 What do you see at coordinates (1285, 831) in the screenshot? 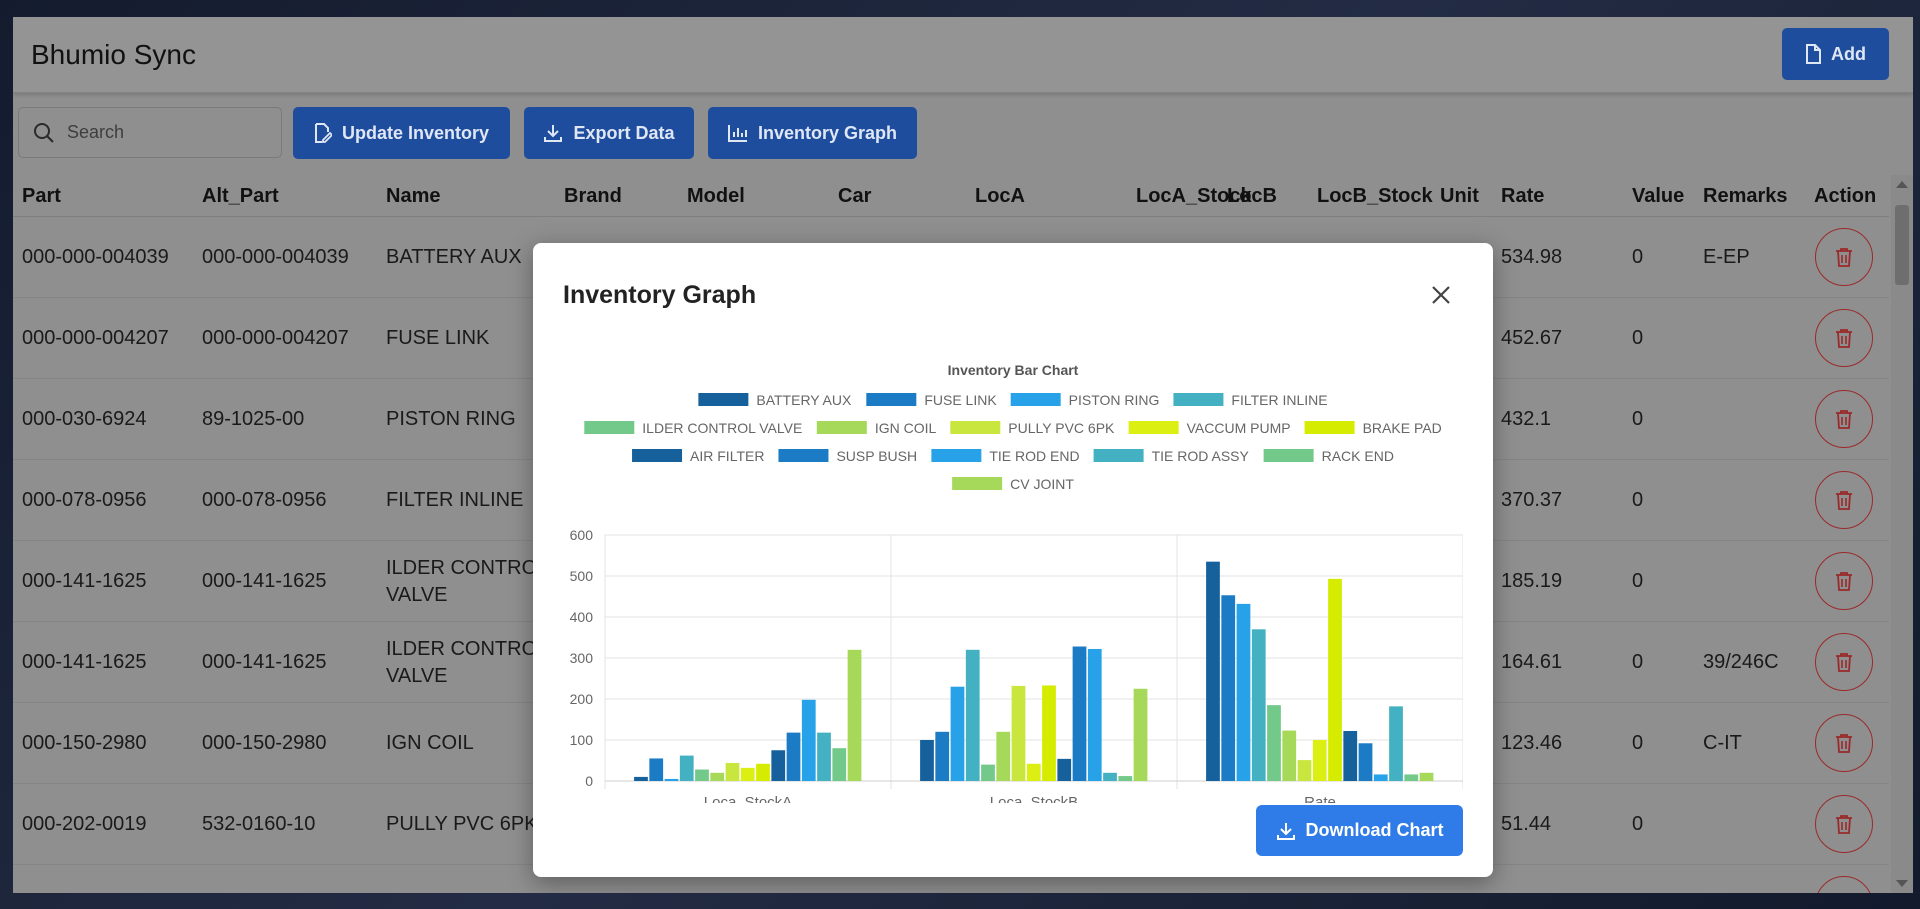
I see `download-icon` at bounding box center [1285, 831].